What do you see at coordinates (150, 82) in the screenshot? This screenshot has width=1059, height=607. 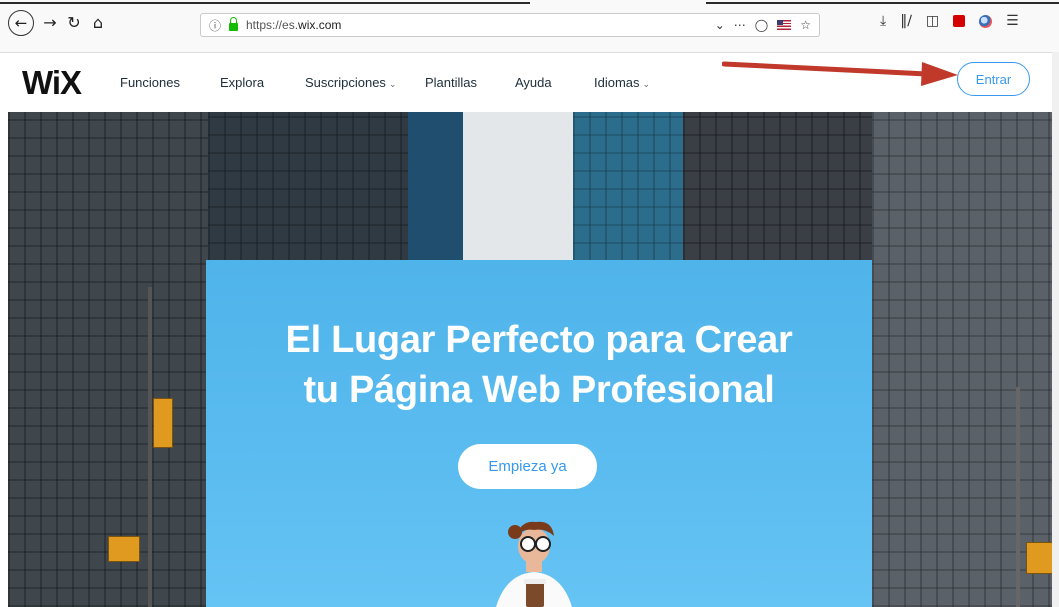 I see `nav-funciones: Funciones` at bounding box center [150, 82].